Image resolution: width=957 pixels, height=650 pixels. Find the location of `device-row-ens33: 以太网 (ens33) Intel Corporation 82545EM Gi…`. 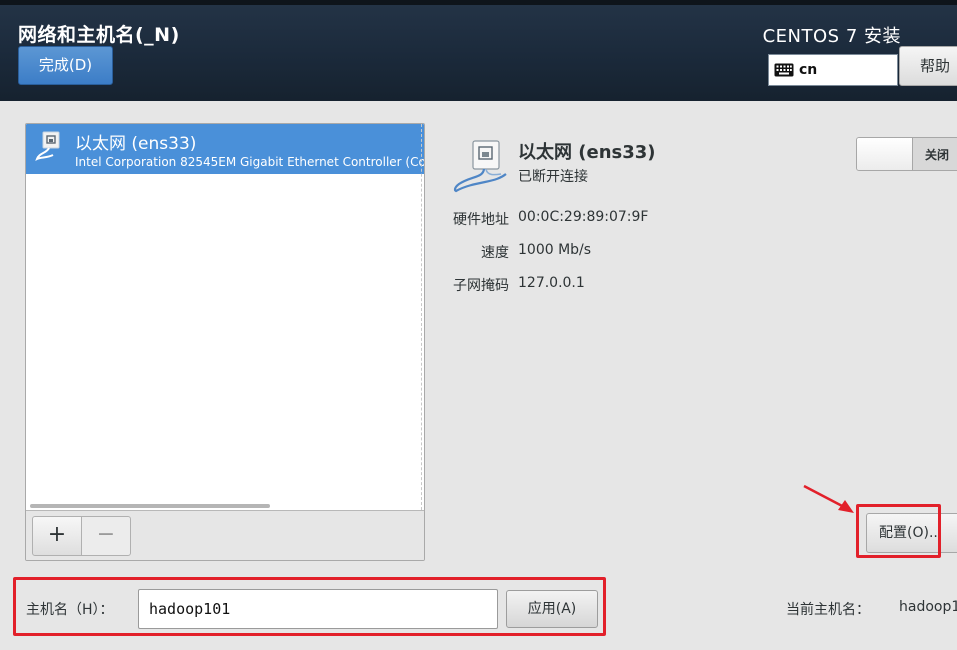

device-row-ens33: 以太网 (ens33) Intel Corporation 82545EM Gi… is located at coordinates (225, 149).